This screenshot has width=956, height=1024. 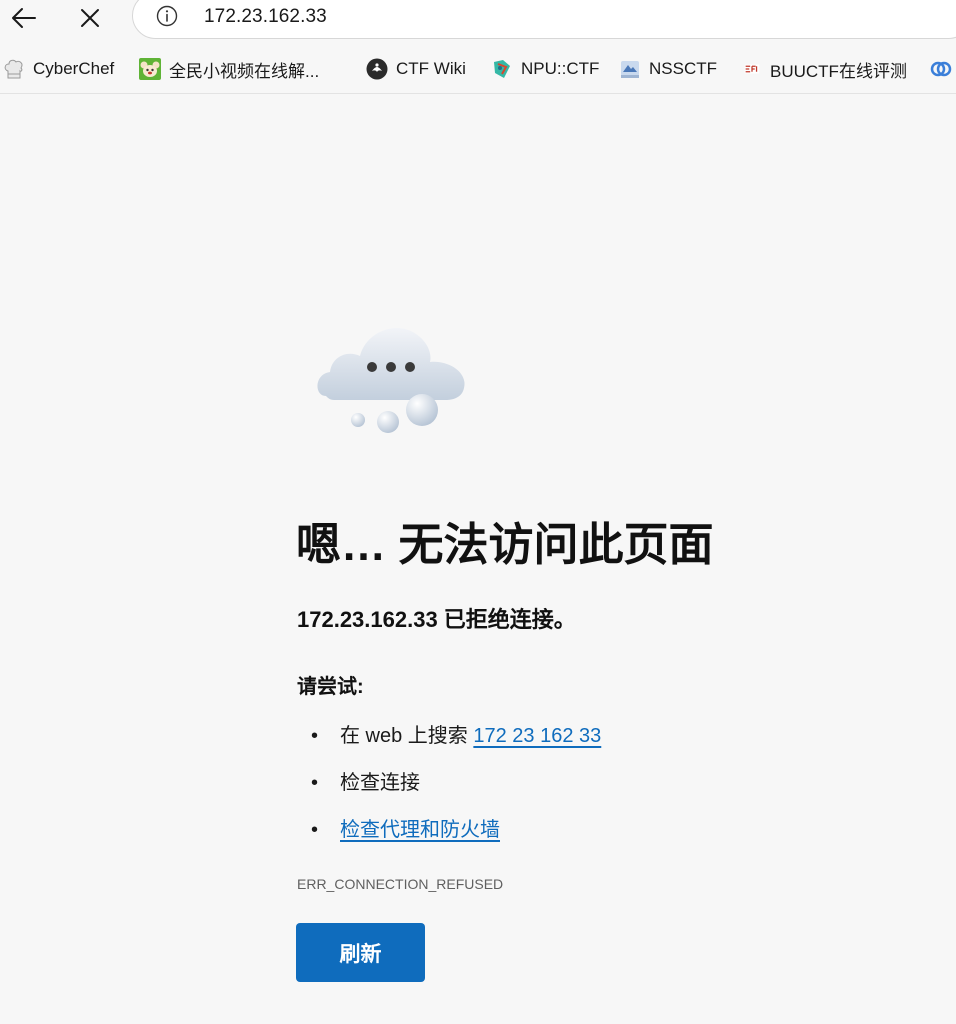 I want to click on stop-loading-button, so click(x=90, y=18).